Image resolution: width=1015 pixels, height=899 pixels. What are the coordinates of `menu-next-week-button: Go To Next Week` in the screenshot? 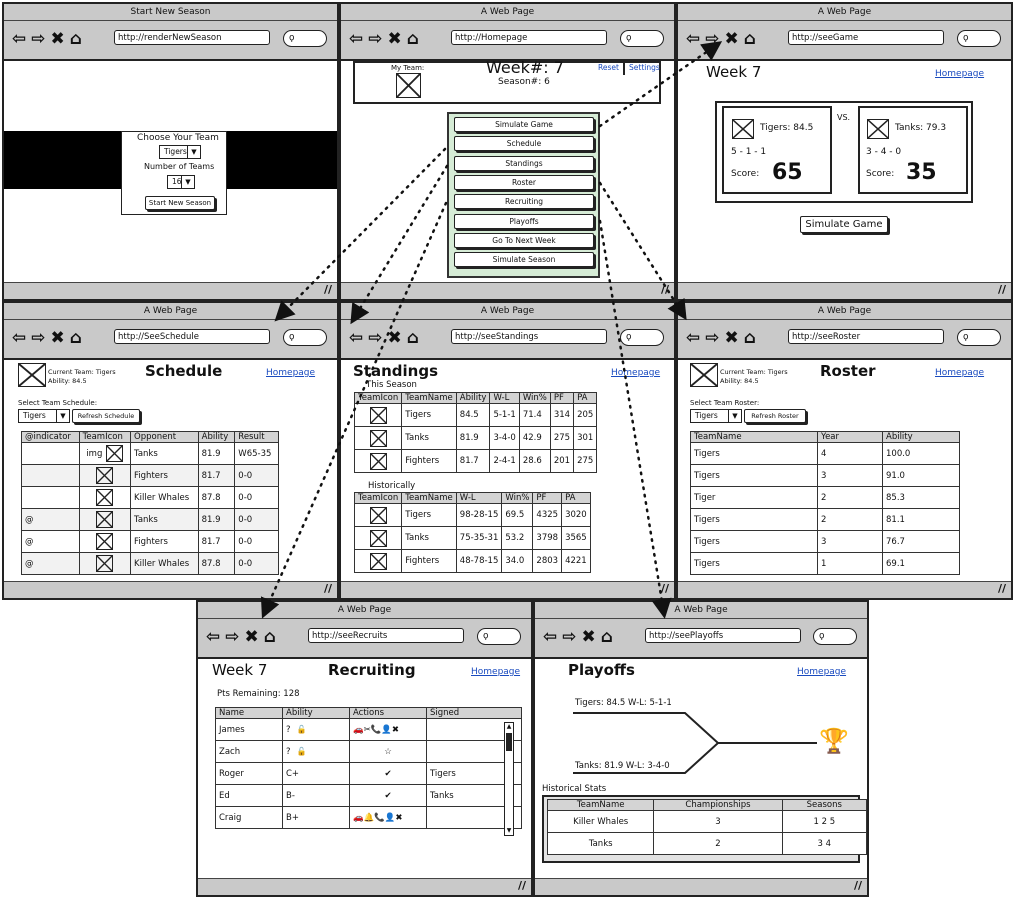 It's located at (524, 240).